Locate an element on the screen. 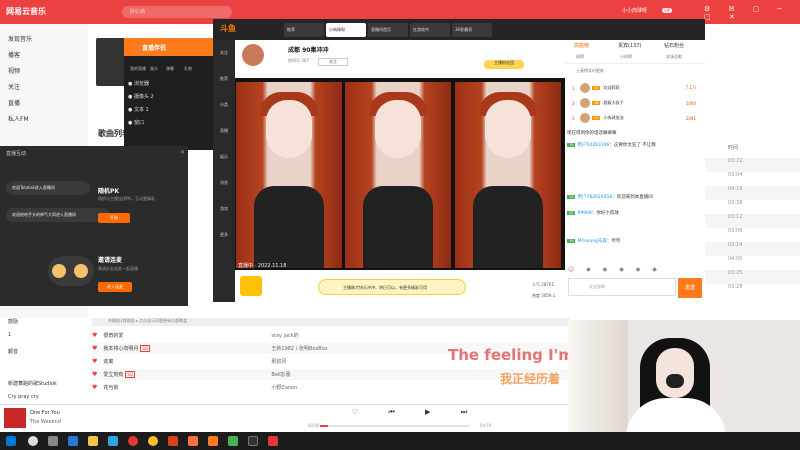 The image size is (800, 450). netease-icon is located at coordinates (133, 441).